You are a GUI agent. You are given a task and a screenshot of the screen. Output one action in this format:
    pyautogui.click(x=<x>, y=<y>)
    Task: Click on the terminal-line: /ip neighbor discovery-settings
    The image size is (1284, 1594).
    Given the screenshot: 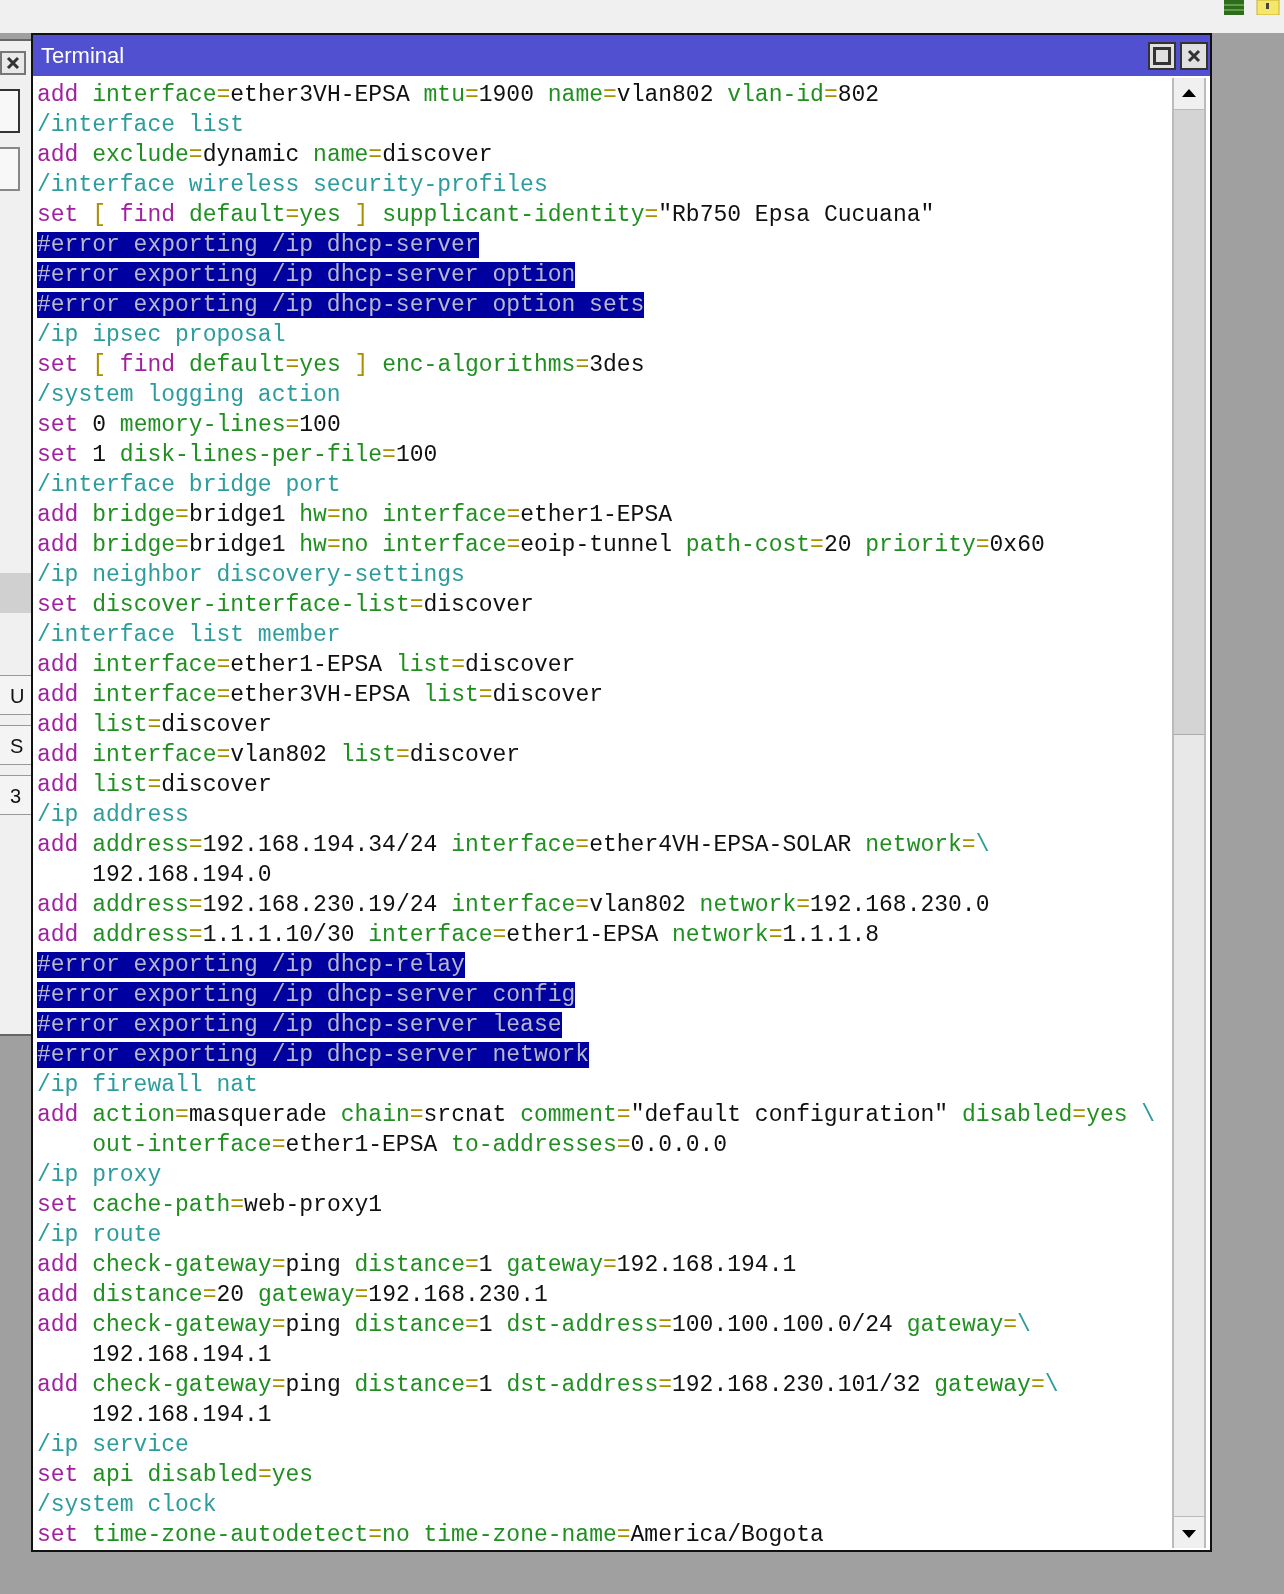 What is the action you would take?
    pyautogui.click(x=251, y=575)
    